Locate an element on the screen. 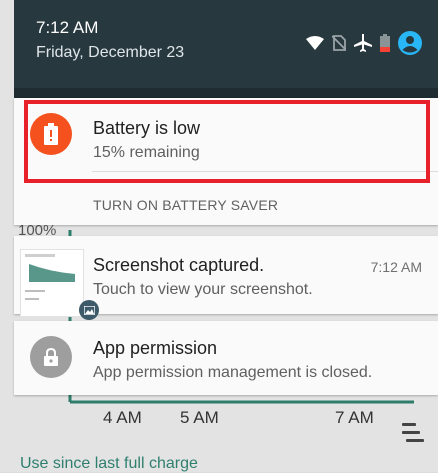 The width and height of the screenshot is (438, 473). notification-time: 7:12 AM is located at coordinates (396, 267).